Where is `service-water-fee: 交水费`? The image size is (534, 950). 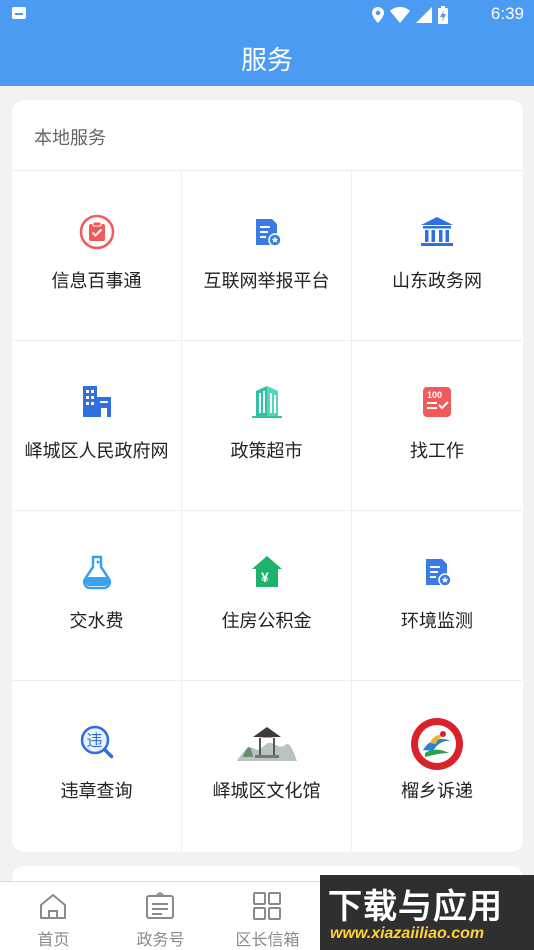
service-water-fee: 交水费 is located at coordinates (97, 596).